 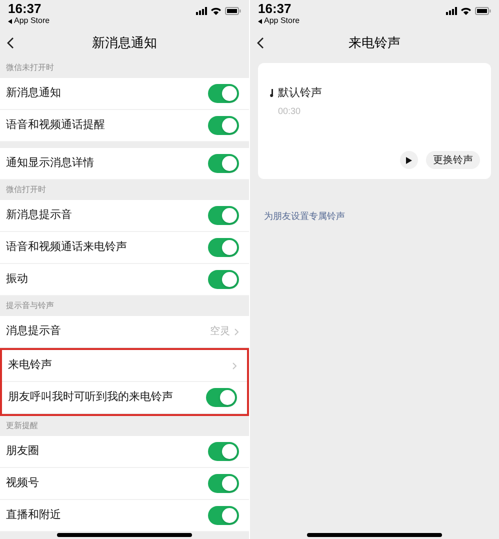 What do you see at coordinates (33, 516) in the screenshot?
I see `setting-label: 直播和附近` at bounding box center [33, 516].